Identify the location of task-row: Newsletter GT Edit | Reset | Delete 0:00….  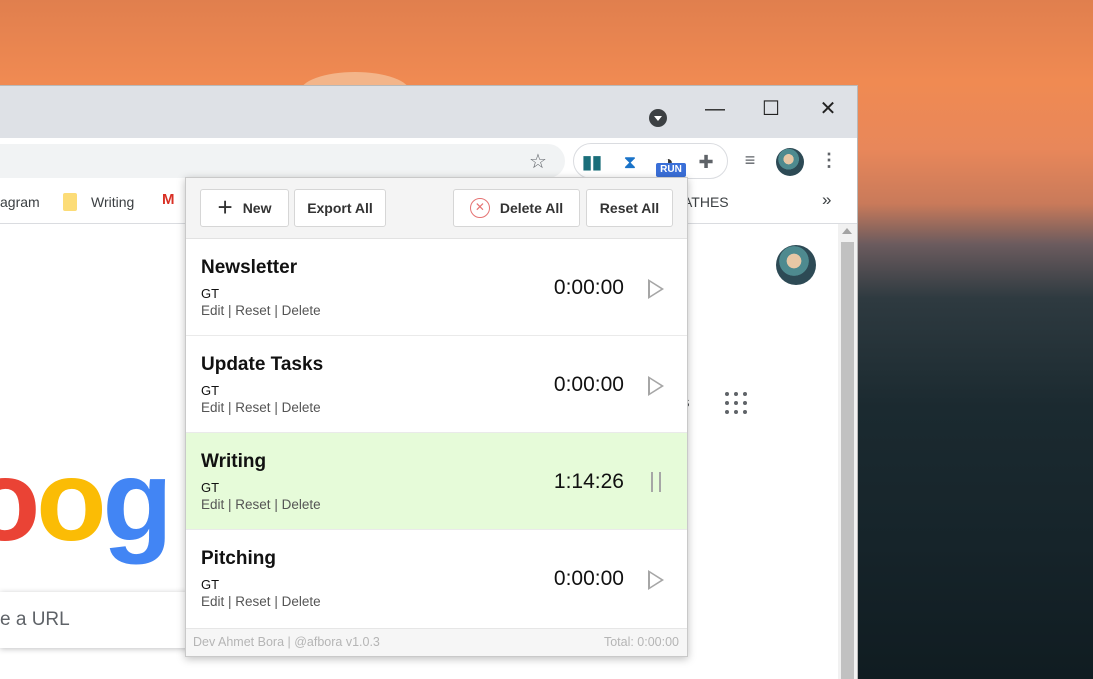
(436, 287).